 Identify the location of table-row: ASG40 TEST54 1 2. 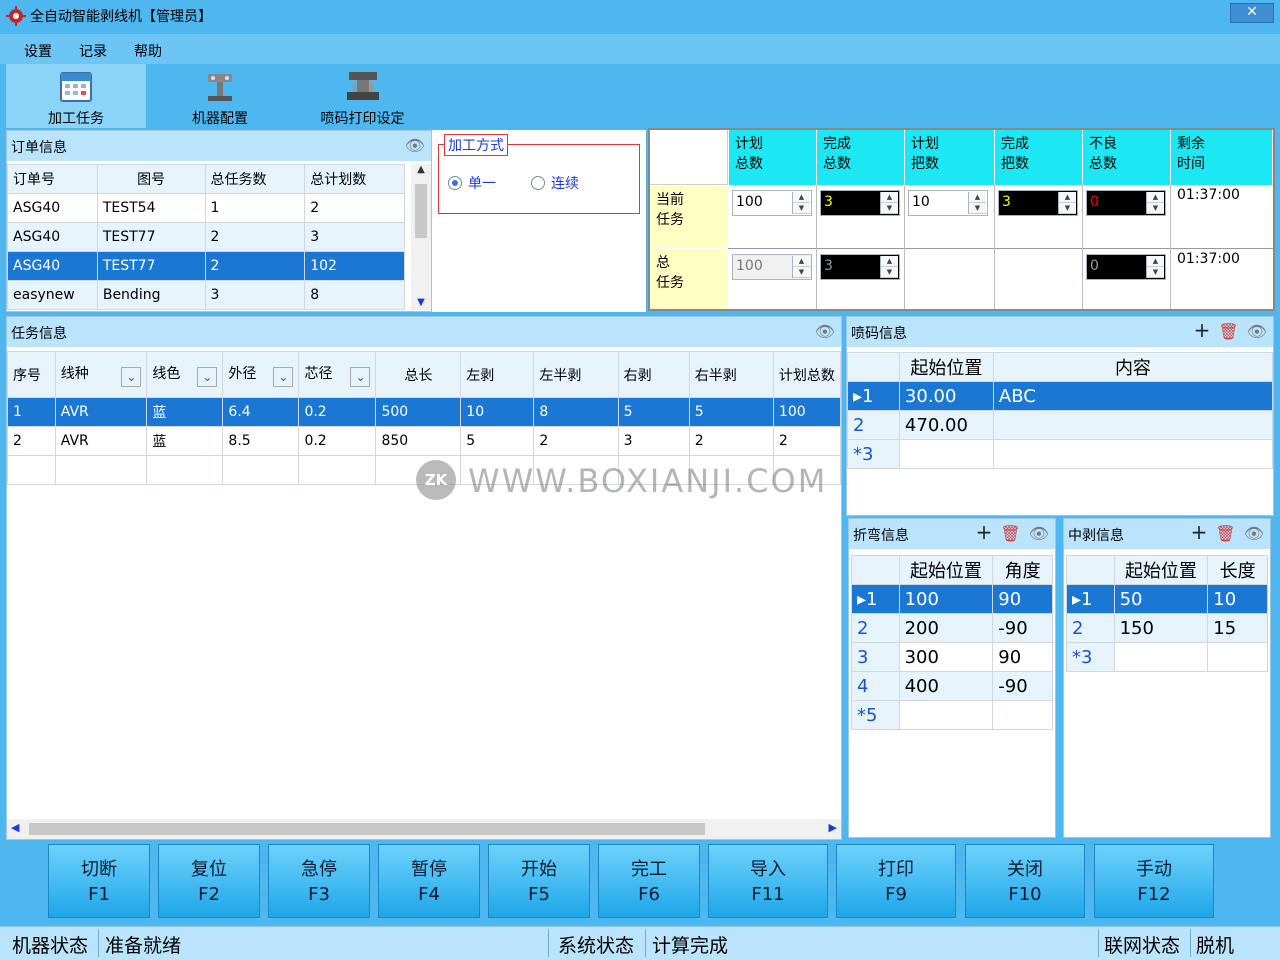
(206, 208).